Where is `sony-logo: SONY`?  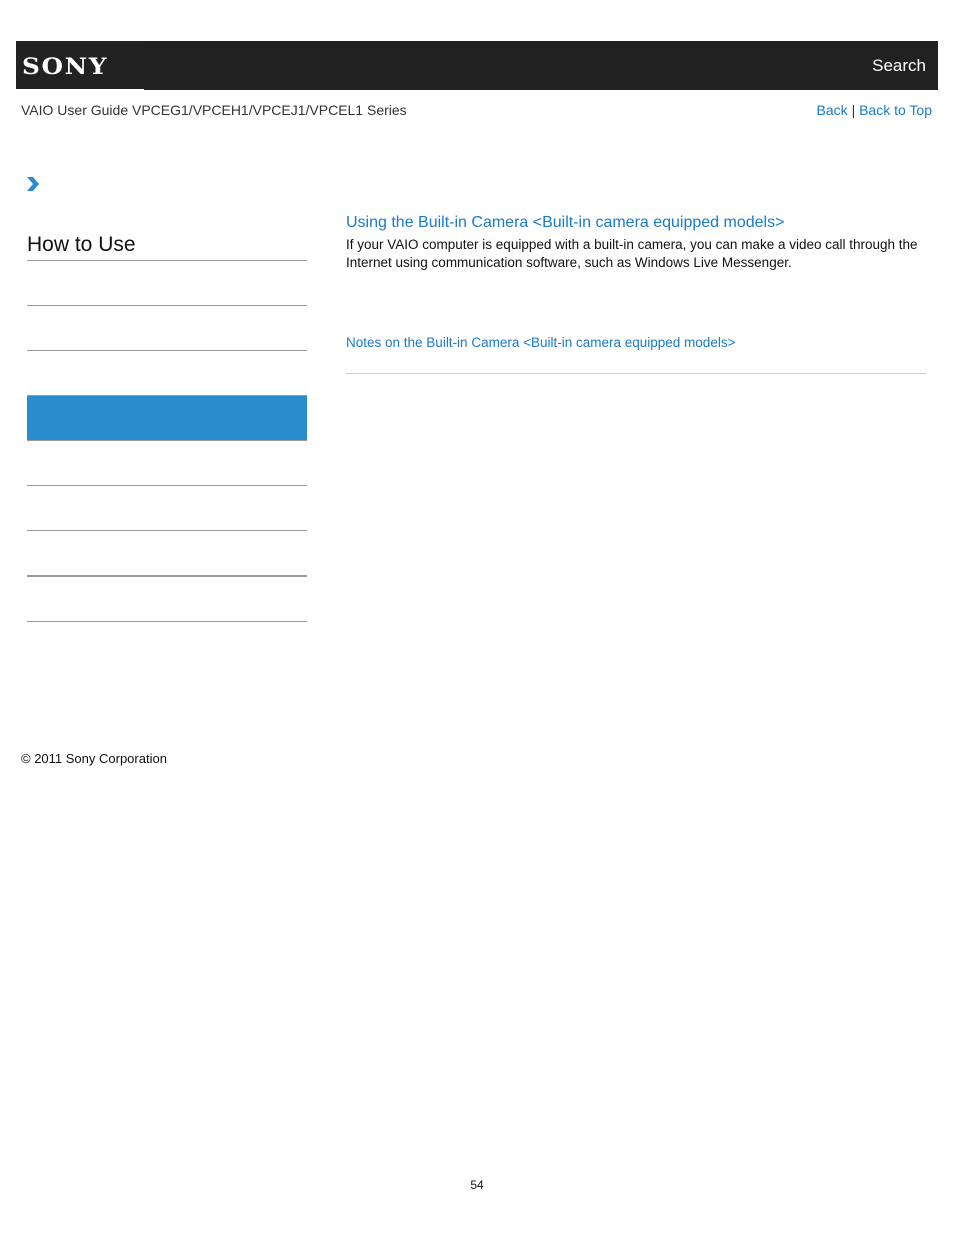 sony-logo: SONY is located at coordinates (80, 65).